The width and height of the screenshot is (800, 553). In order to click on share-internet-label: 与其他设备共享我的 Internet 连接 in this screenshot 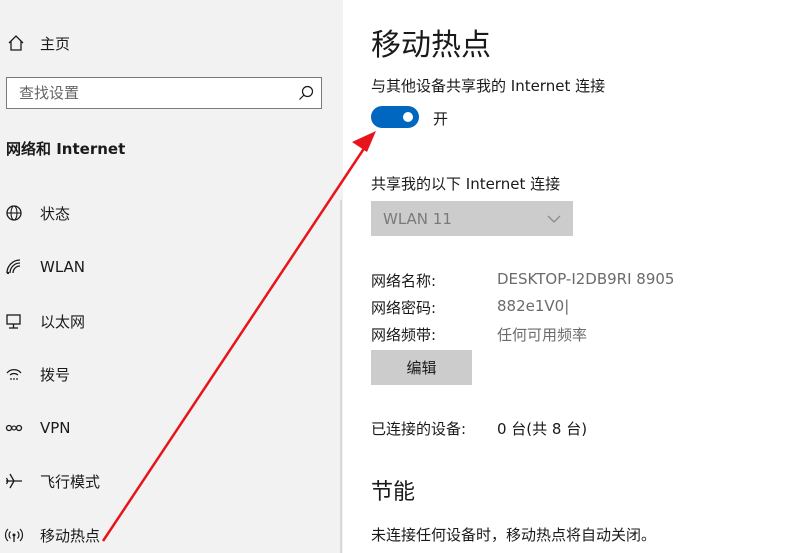, I will do `click(488, 86)`.